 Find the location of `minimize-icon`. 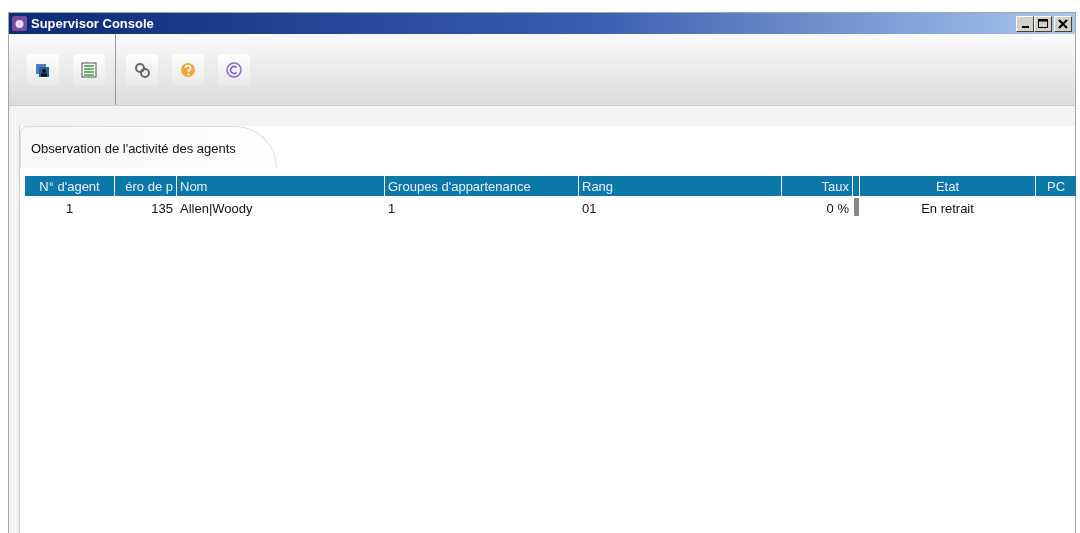

minimize-icon is located at coordinates (1025, 26).